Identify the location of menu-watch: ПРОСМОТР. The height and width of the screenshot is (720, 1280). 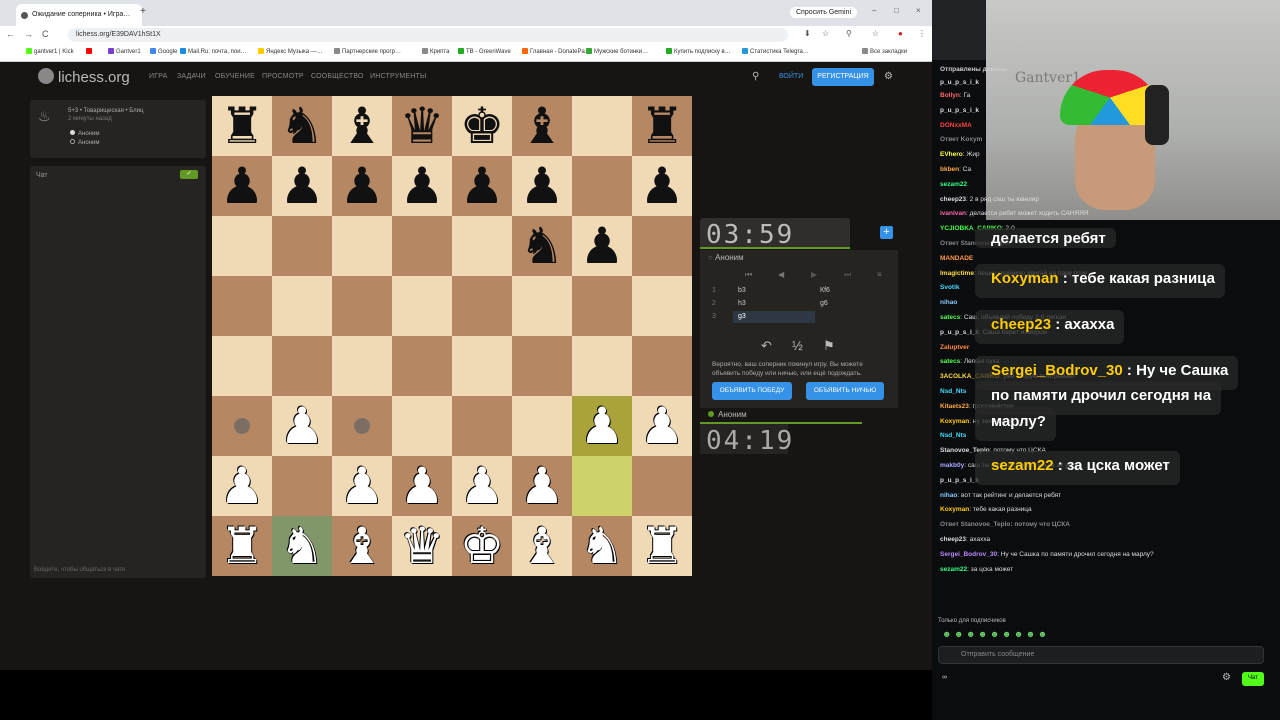
(283, 76).